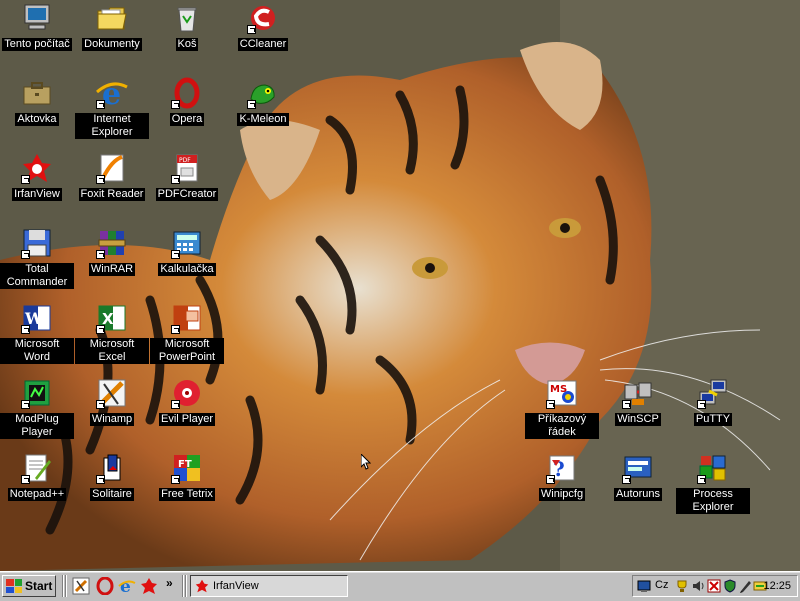 The height and width of the screenshot is (601, 800). What do you see at coordinates (777, 586) in the screenshot?
I see `clock: 12:25` at bounding box center [777, 586].